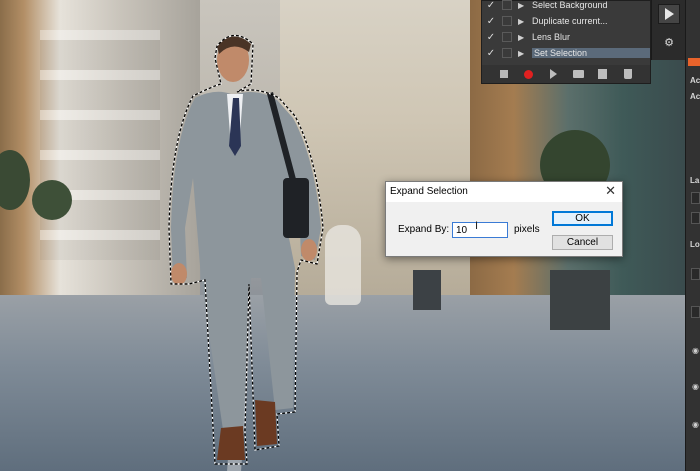 The image size is (700, 471). Describe the element at coordinates (52, 200) in the screenshot. I see `background-bush` at that location.